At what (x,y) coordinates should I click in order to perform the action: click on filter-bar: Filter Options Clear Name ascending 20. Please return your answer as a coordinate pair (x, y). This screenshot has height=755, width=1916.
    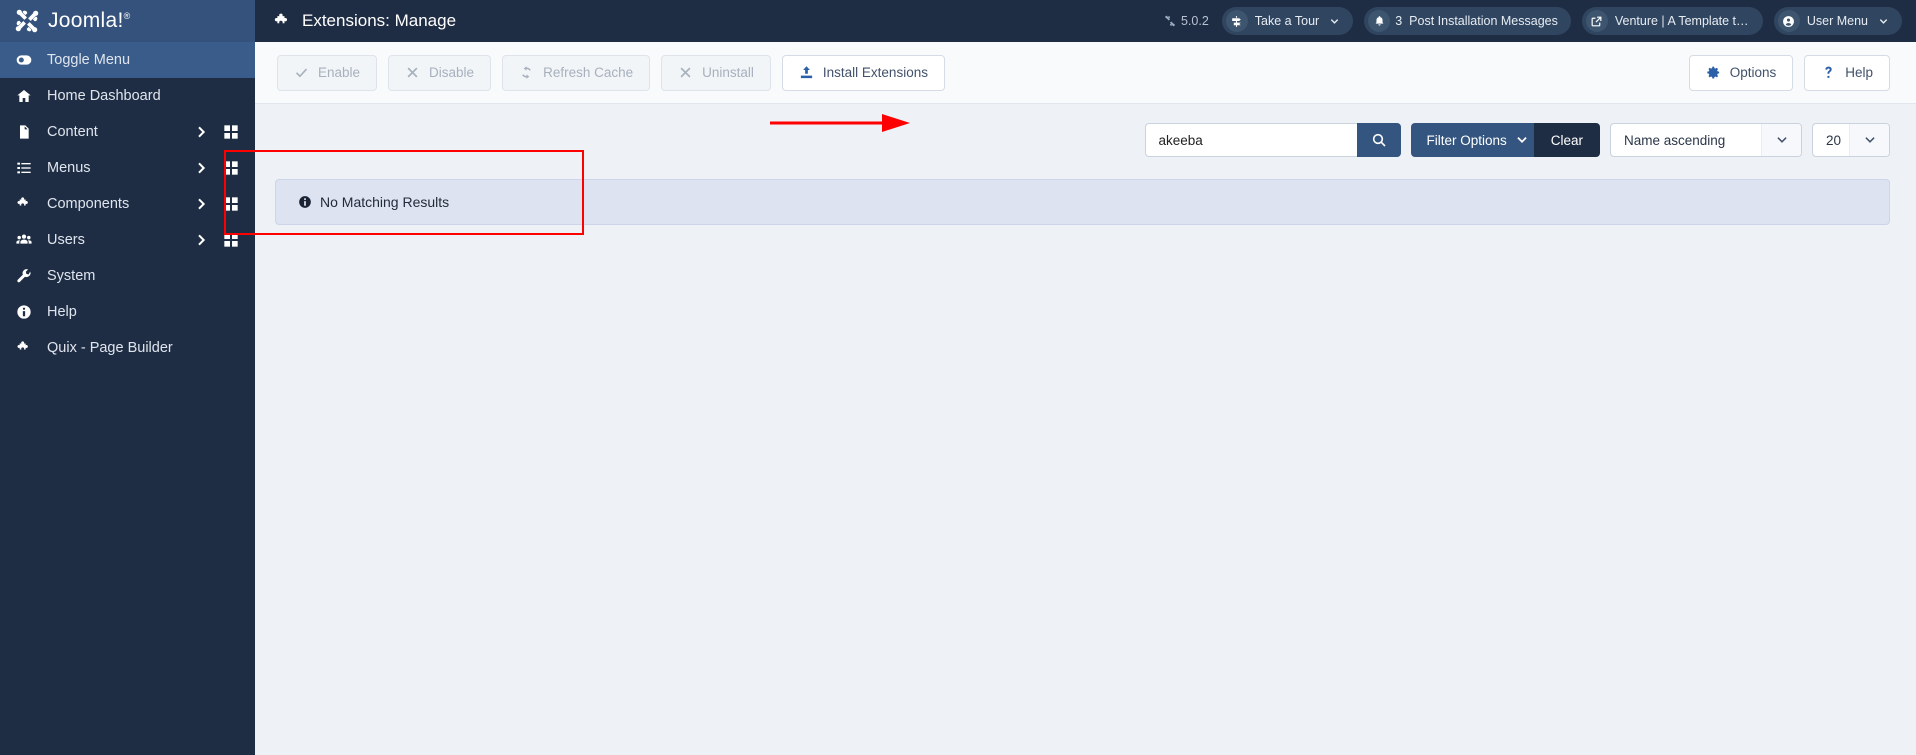
    Looking at the image, I should click on (1085, 130).